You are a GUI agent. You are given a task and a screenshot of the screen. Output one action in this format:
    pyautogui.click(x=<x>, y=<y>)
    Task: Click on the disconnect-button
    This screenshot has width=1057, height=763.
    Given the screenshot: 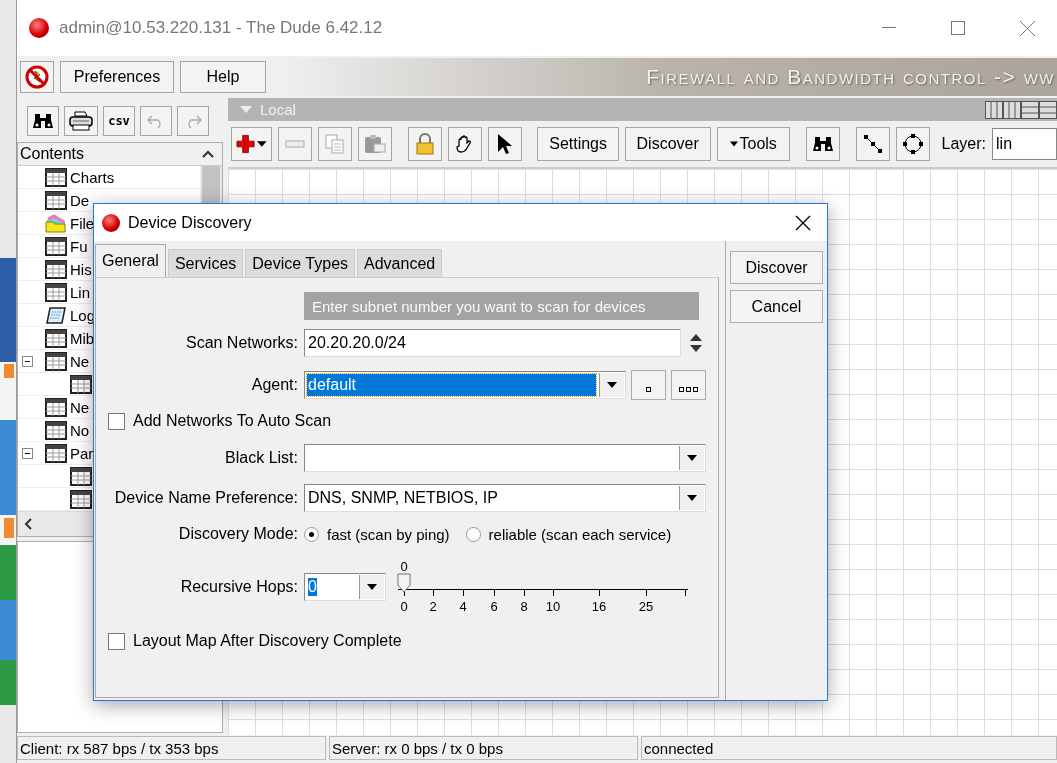 What is the action you would take?
    pyautogui.click(x=37, y=77)
    